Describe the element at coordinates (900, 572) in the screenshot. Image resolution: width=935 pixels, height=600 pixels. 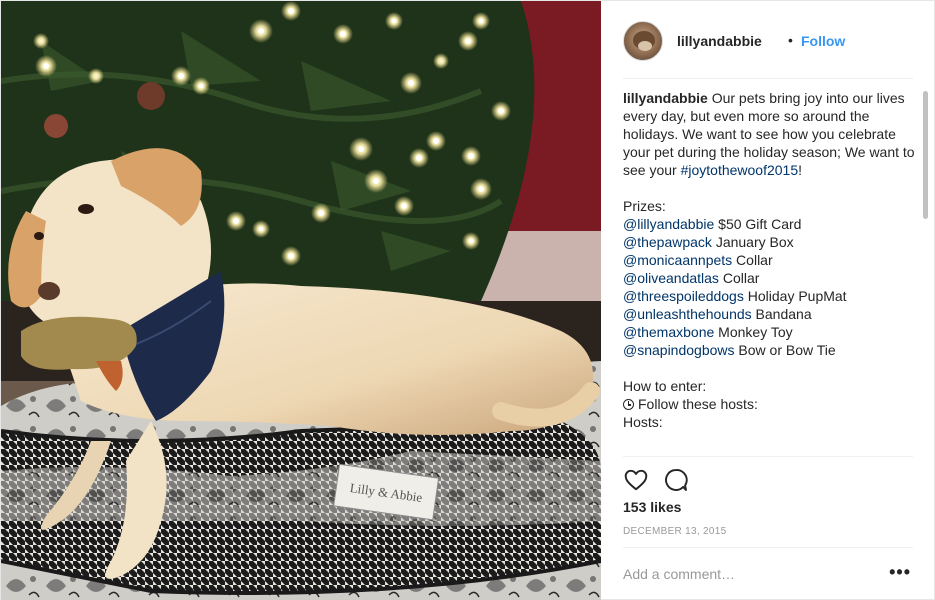
I see `more-options-icon: •••` at that location.